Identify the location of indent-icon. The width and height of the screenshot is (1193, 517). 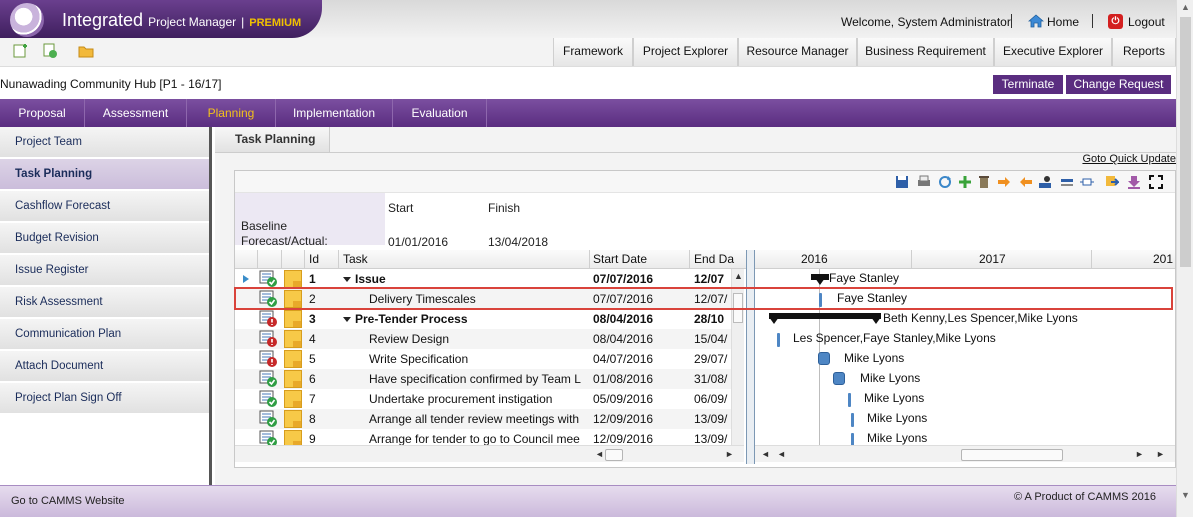
(1067, 182).